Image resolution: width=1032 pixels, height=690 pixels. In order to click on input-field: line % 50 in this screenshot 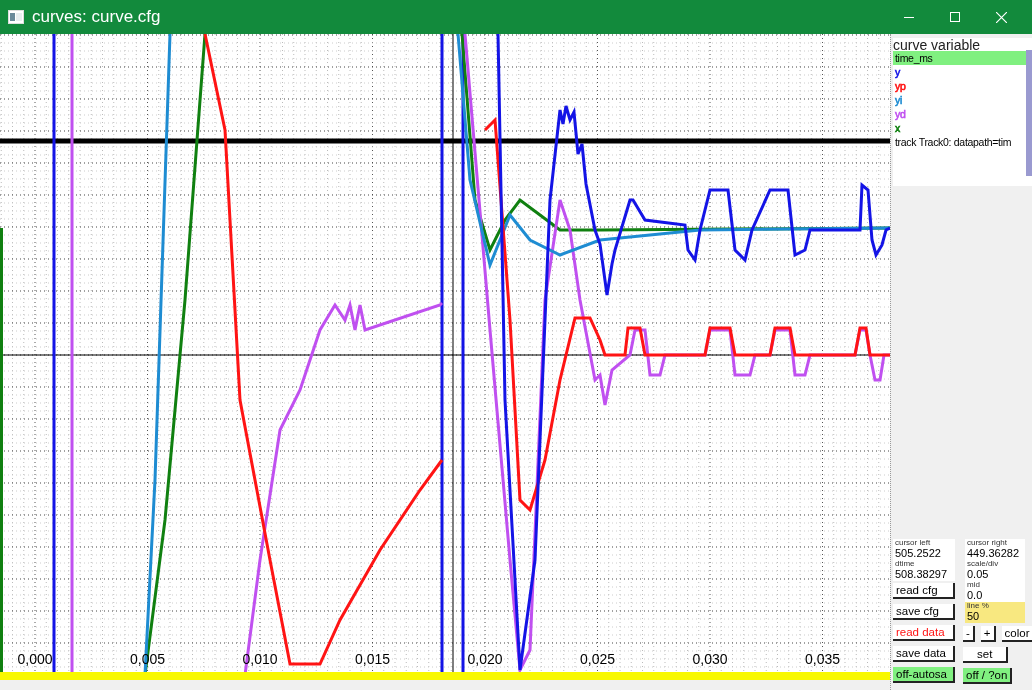, I will do `click(995, 612)`.